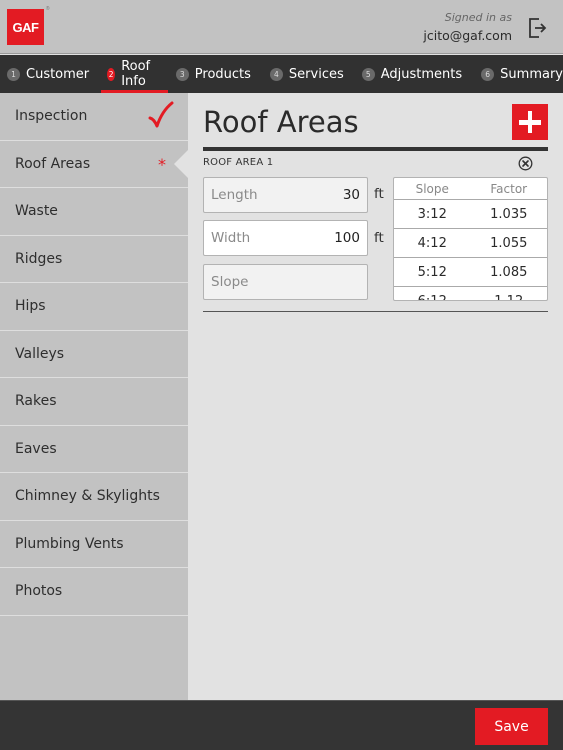 This screenshot has height=750, width=563. I want to click on slope-value: 6:12, so click(432, 297).